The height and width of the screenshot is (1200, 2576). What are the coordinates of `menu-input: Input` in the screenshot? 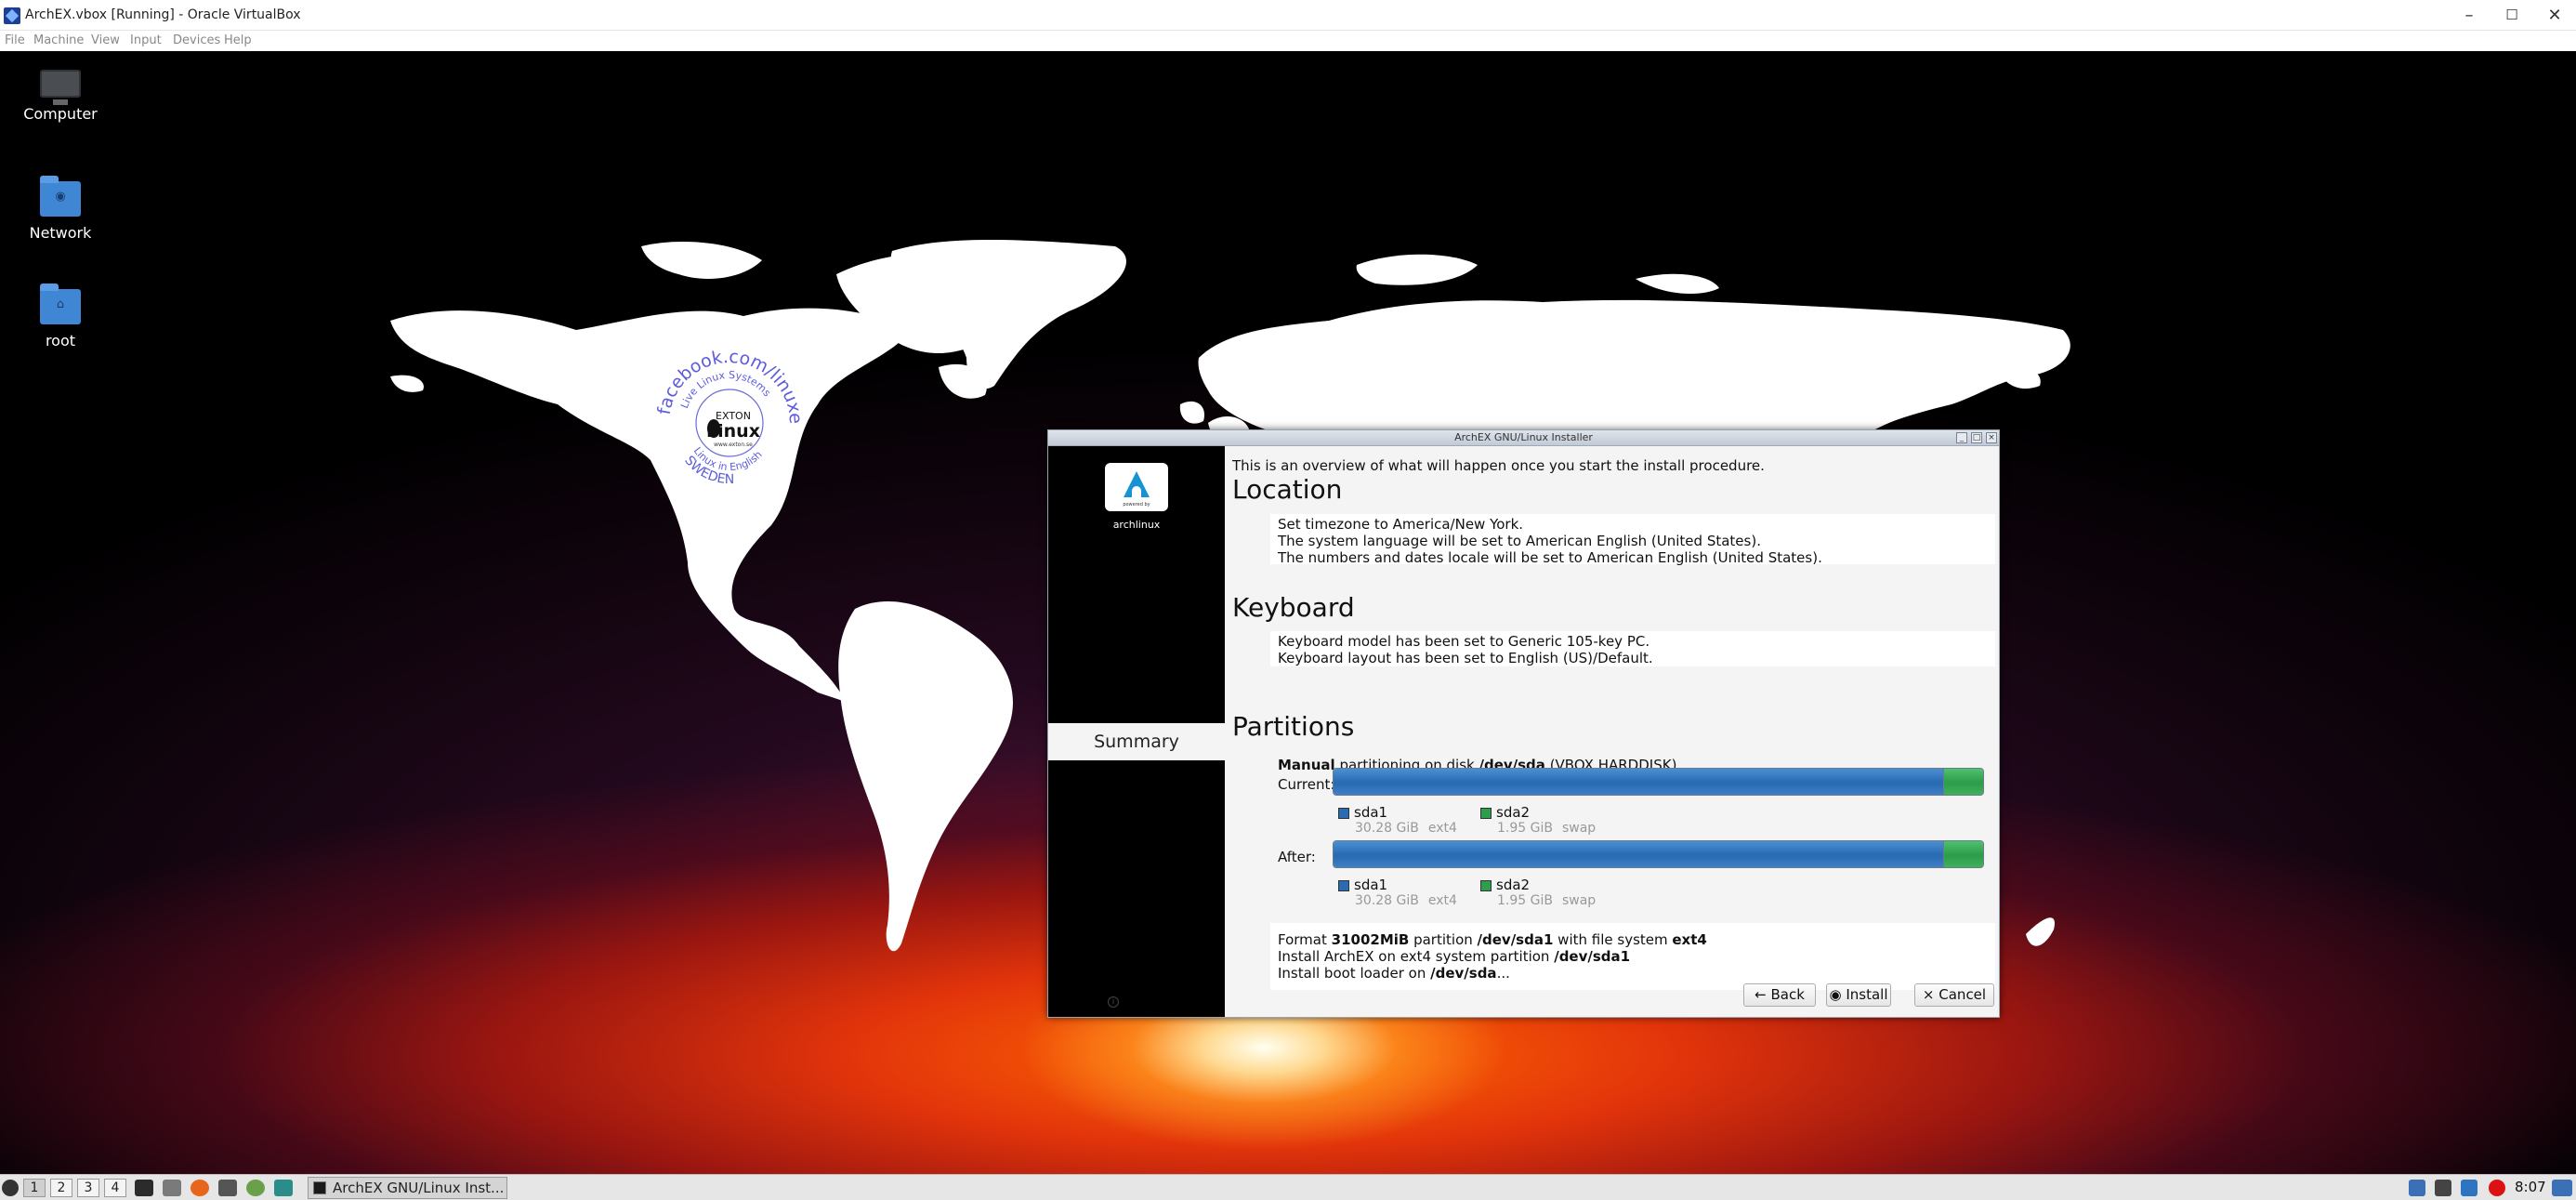 It's located at (146, 40).